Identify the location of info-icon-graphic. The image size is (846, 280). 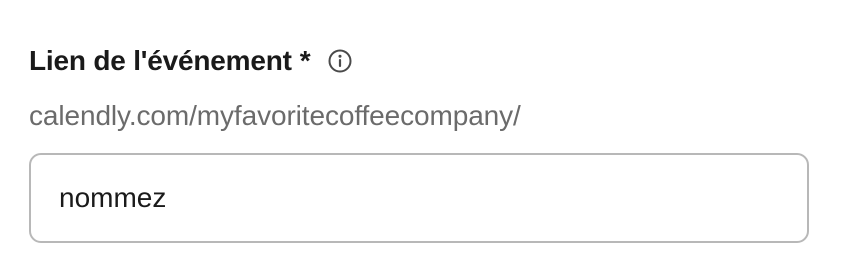
(340, 61).